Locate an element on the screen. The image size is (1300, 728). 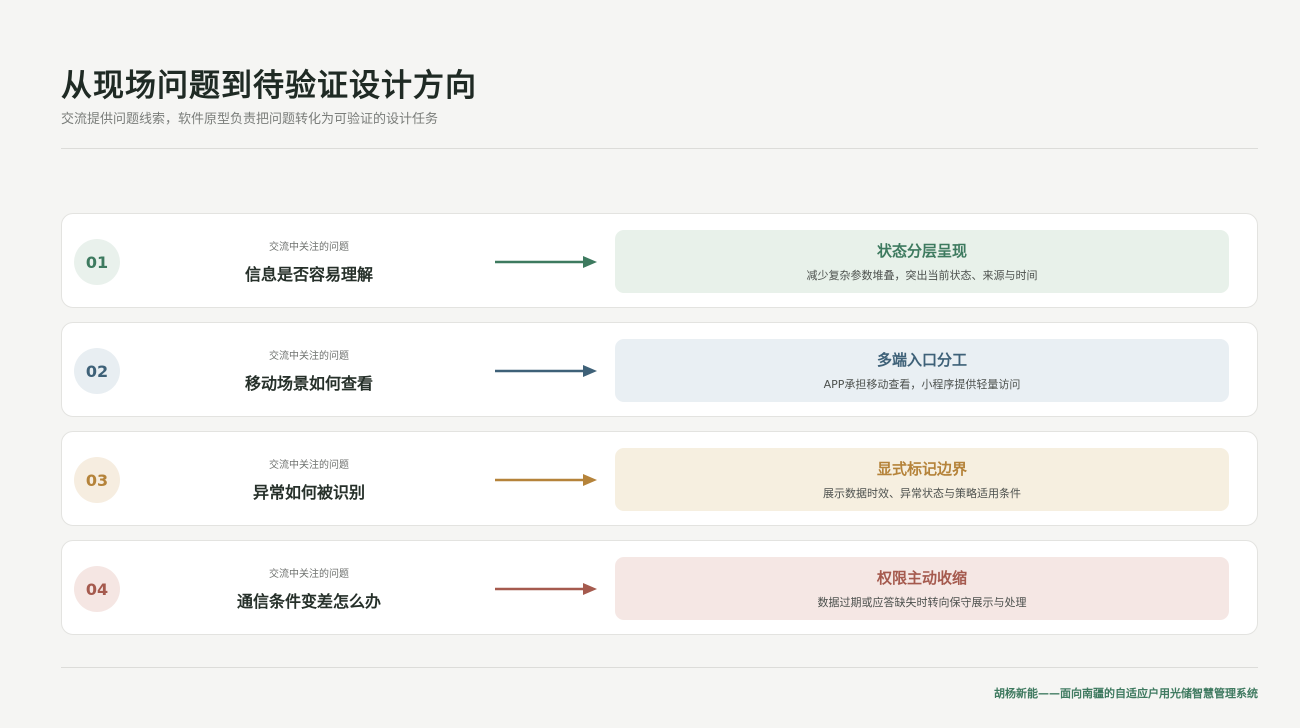
direction-title: 多端入口分工 is located at coordinates (921, 360).